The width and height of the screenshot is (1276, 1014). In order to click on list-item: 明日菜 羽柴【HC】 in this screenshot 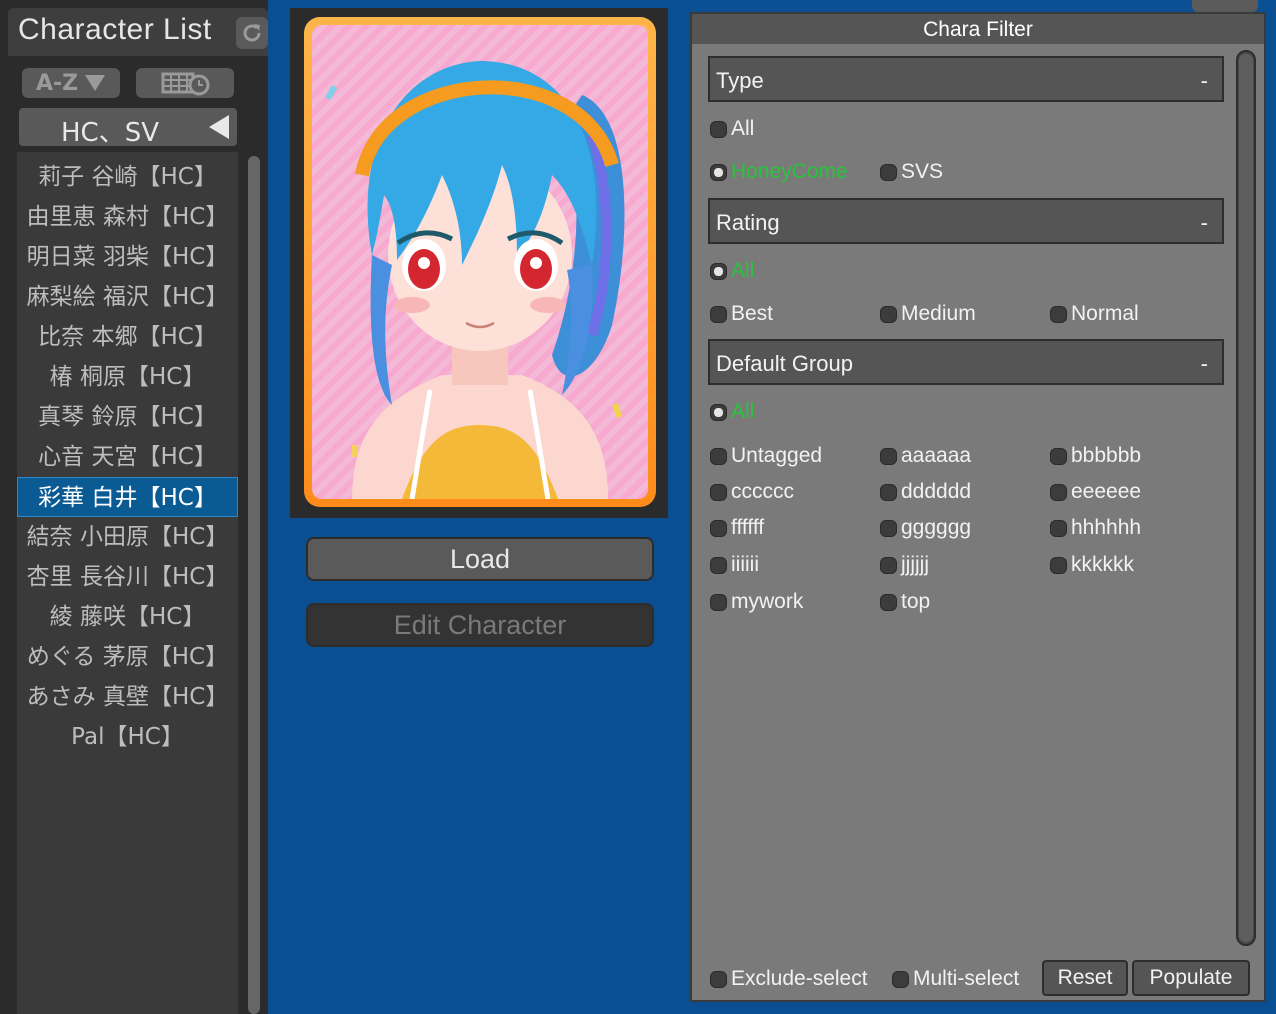, I will do `click(127, 257)`.